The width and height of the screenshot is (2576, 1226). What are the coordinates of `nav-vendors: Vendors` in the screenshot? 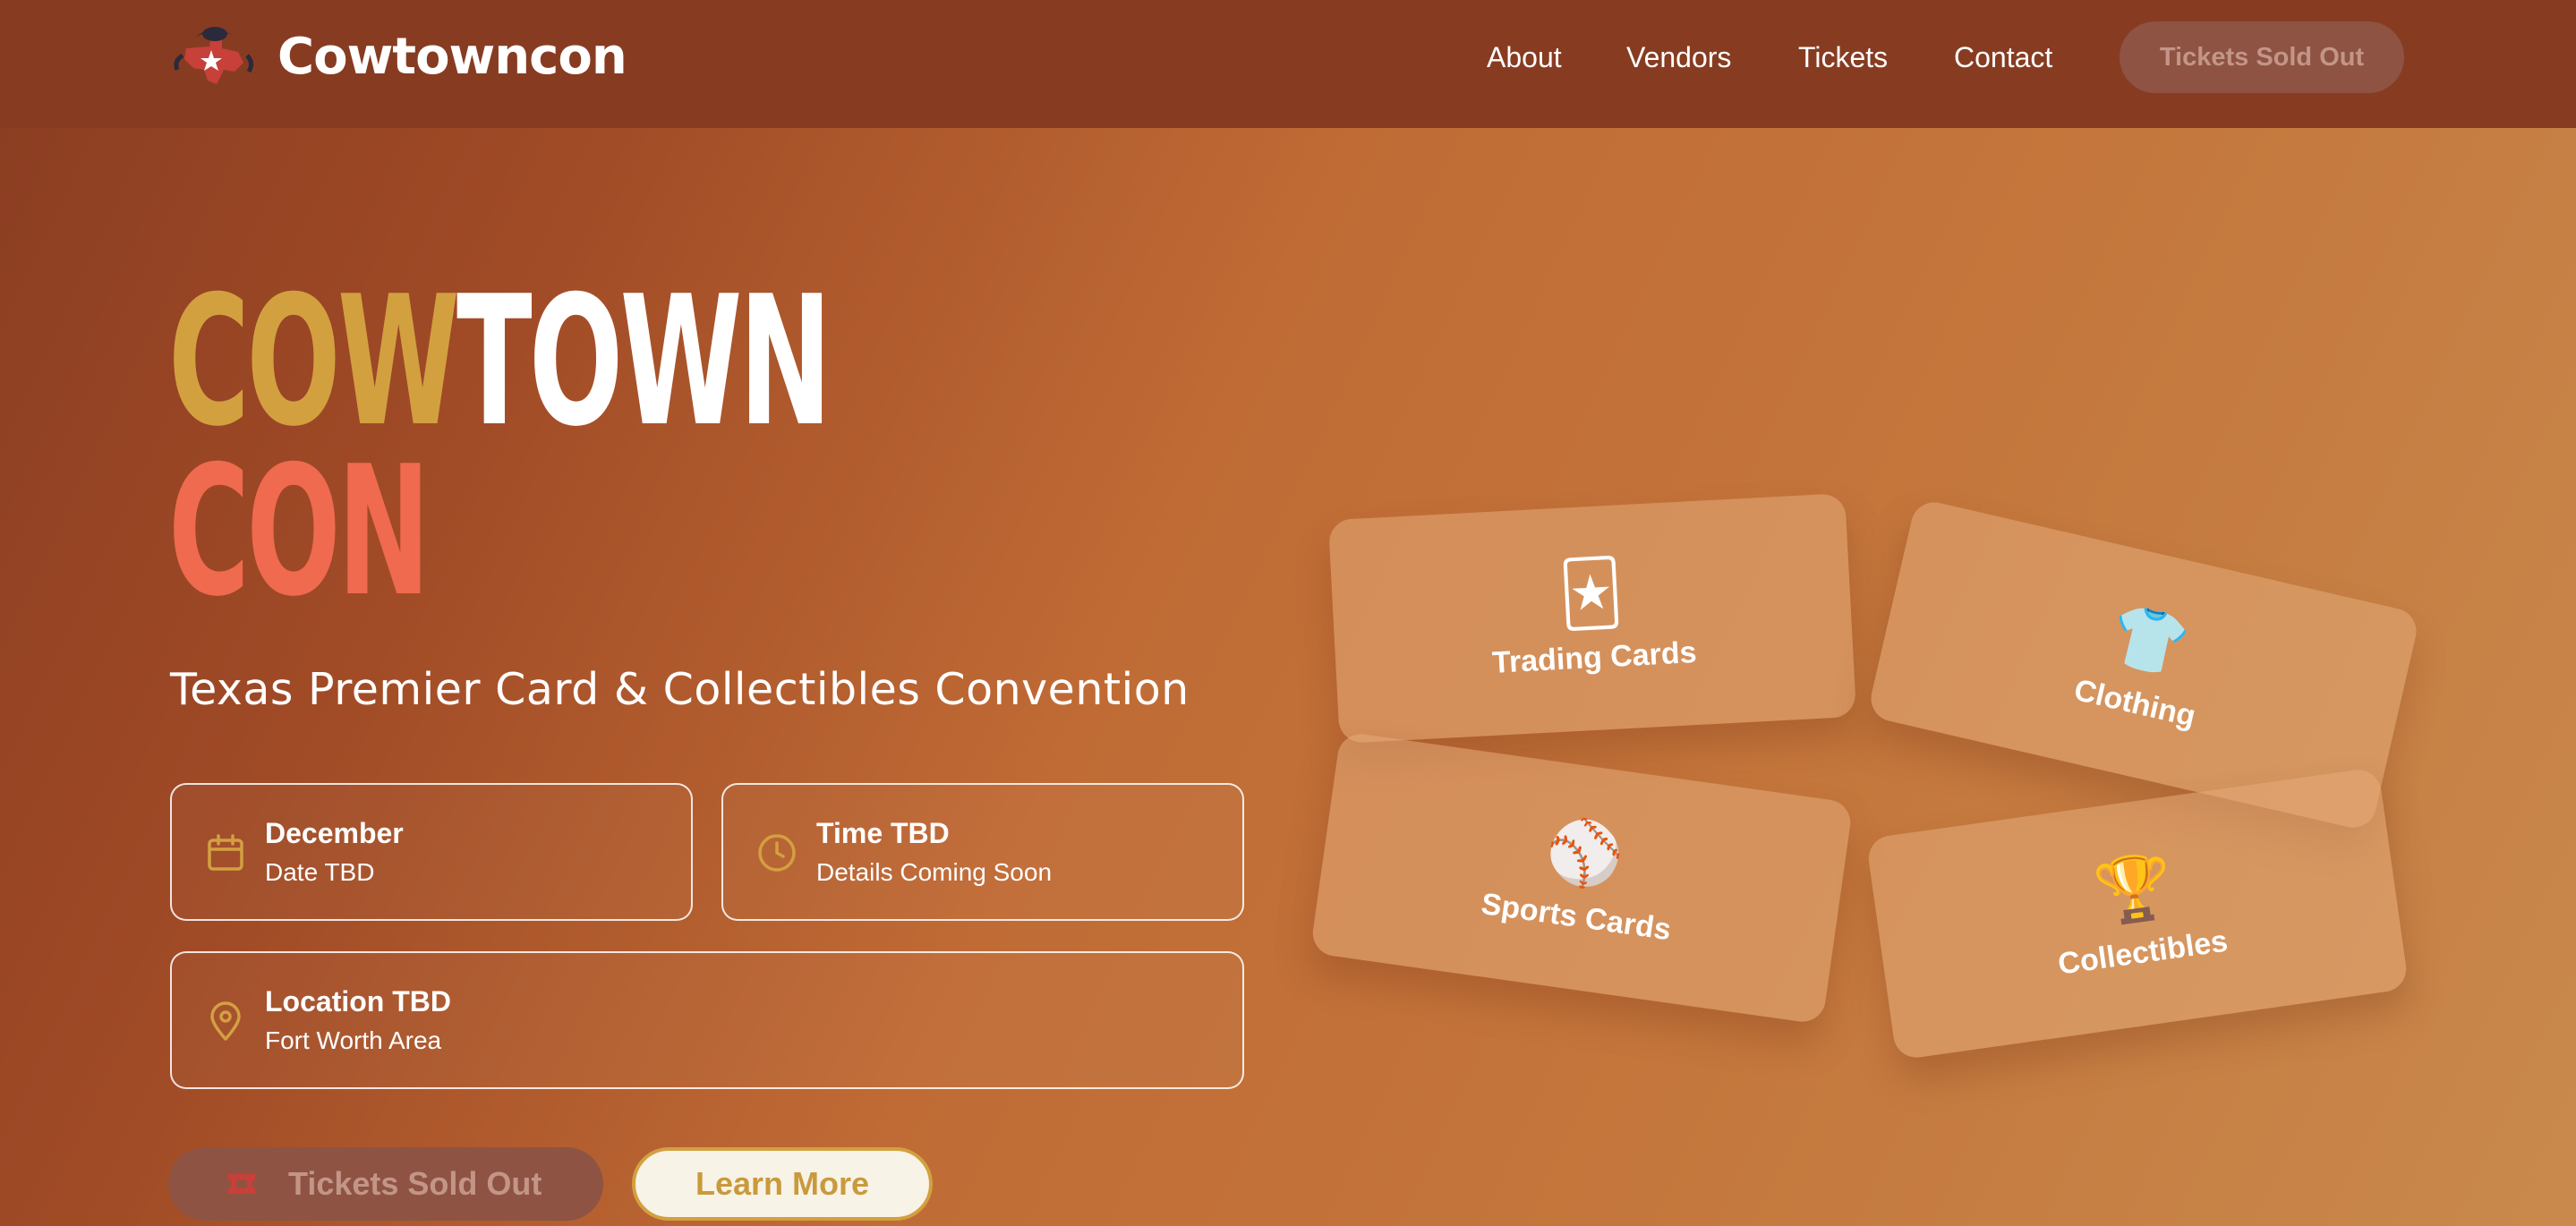 It's located at (1678, 57).